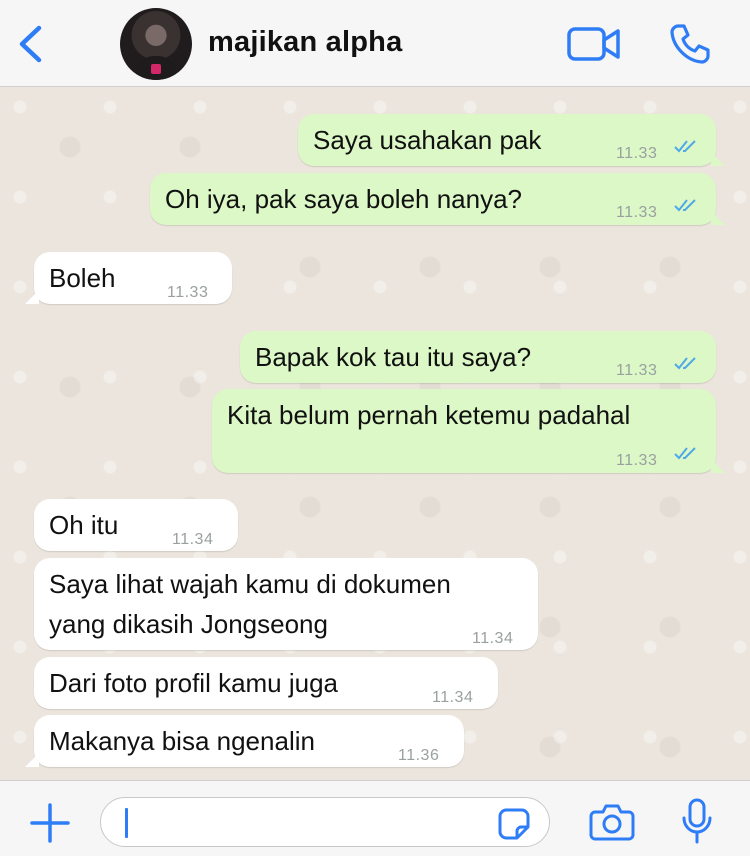 Image resolution: width=750 pixels, height=856 pixels. I want to click on video-call-button, so click(594, 44).